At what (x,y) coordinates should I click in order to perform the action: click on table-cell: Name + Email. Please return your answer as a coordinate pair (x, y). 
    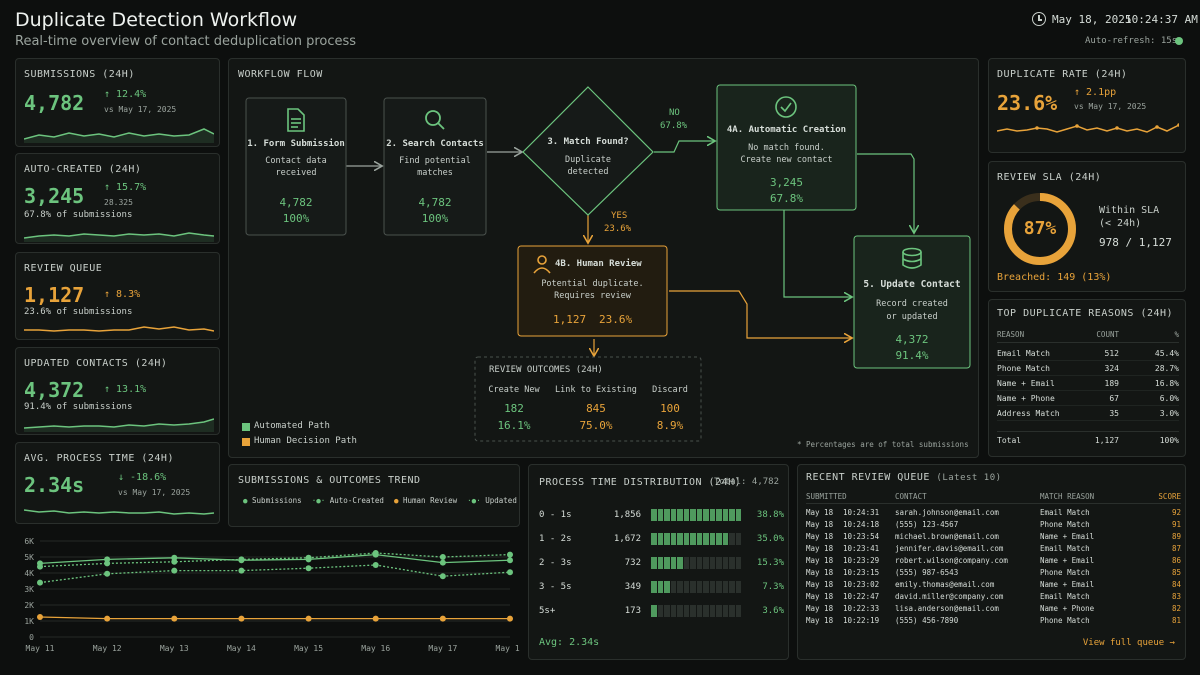
    Looking at the image, I should click on (1067, 584).